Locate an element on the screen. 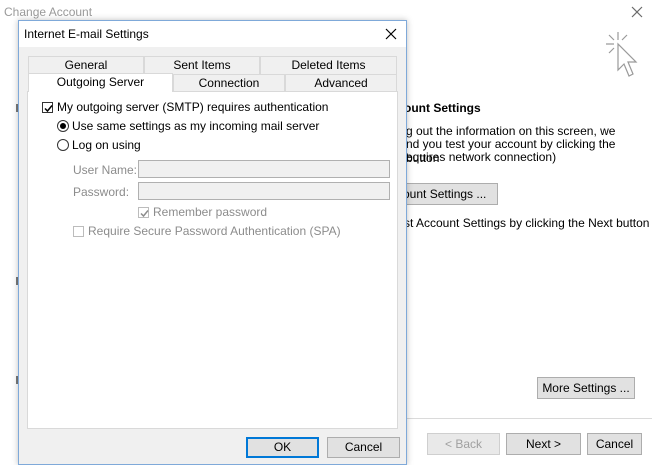 The width and height of the screenshot is (652, 465). username-input is located at coordinates (264, 169).